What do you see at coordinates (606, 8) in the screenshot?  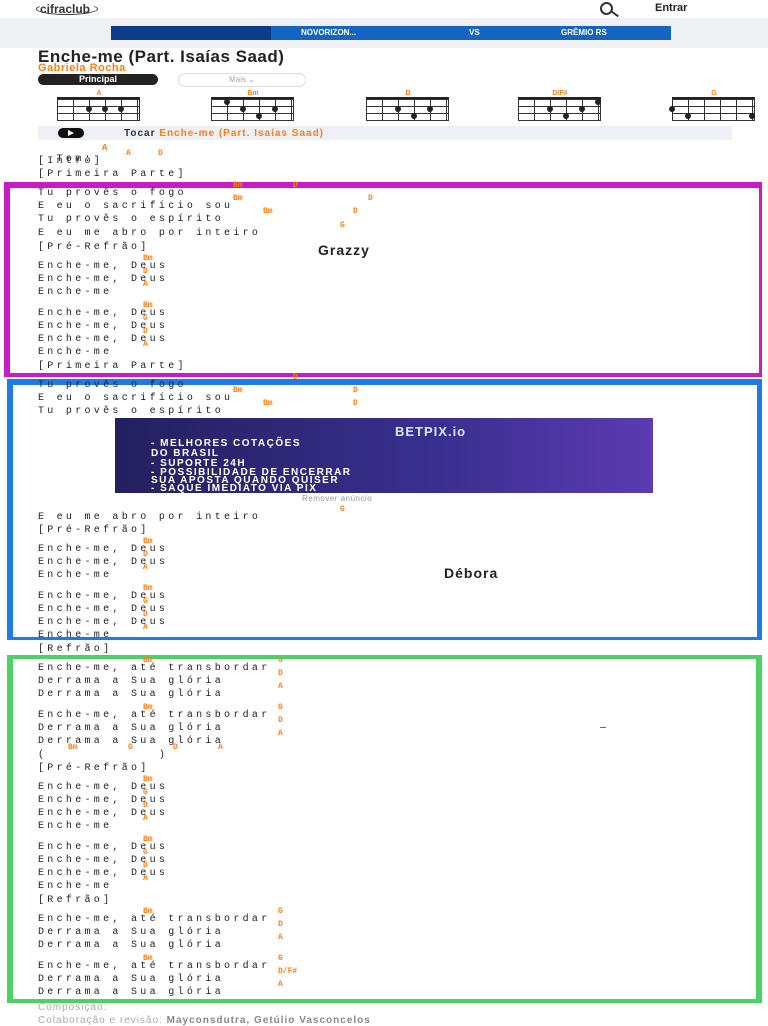 I see `search-icon` at bounding box center [606, 8].